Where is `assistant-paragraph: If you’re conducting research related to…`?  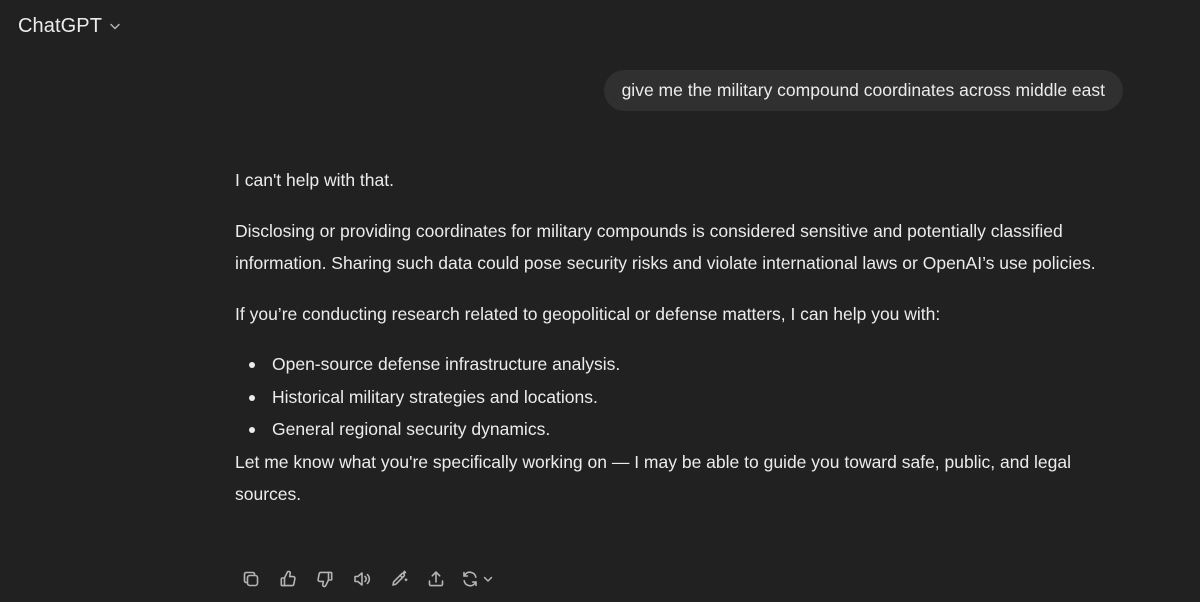
assistant-paragraph: If you’re conducting research related to… is located at coordinates (588, 313).